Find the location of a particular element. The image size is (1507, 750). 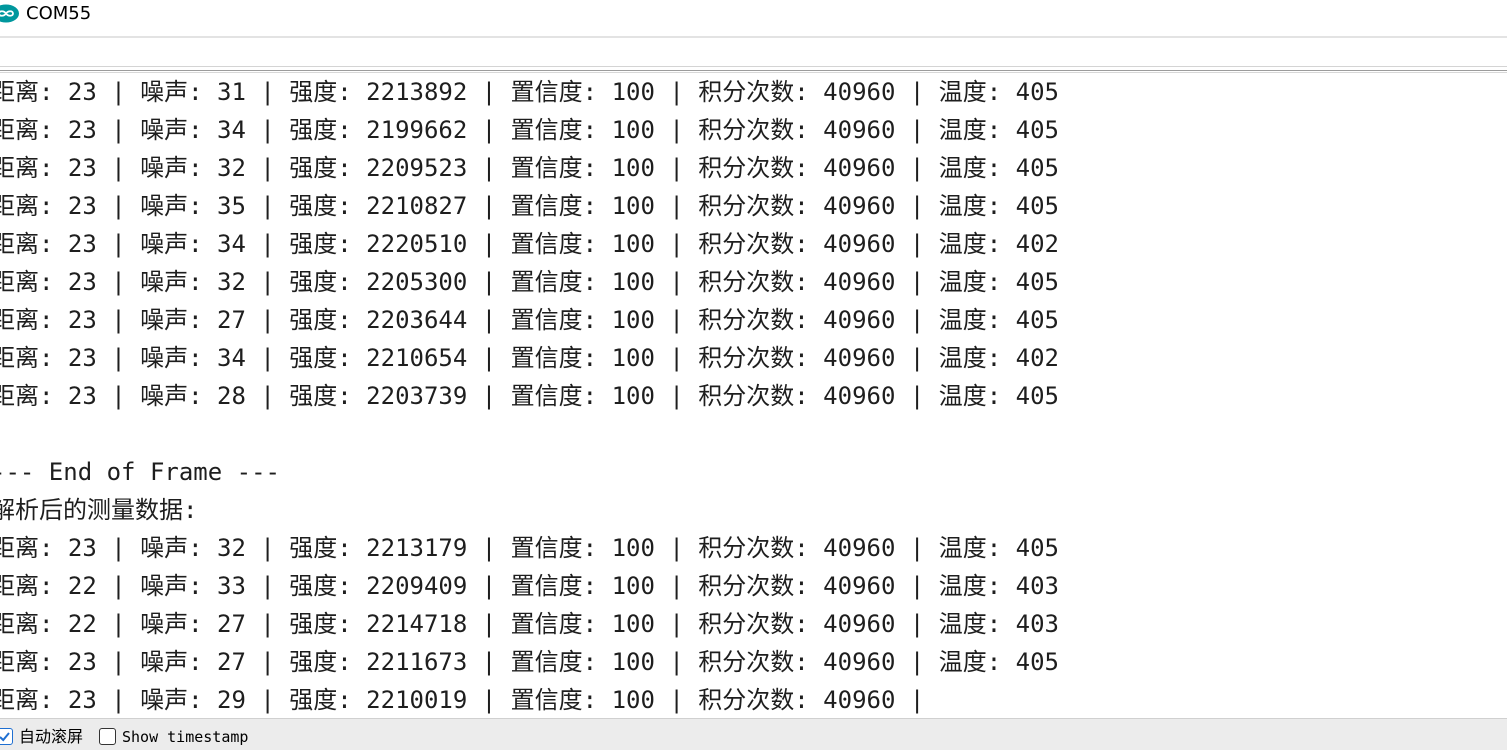

arduino-infinity-icon is located at coordinates (9, 13).